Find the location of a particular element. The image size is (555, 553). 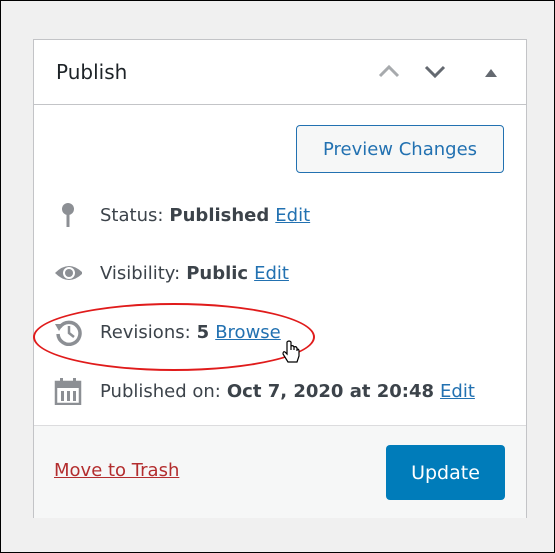

triangle-up-icon is located at coordinates (491, 73).